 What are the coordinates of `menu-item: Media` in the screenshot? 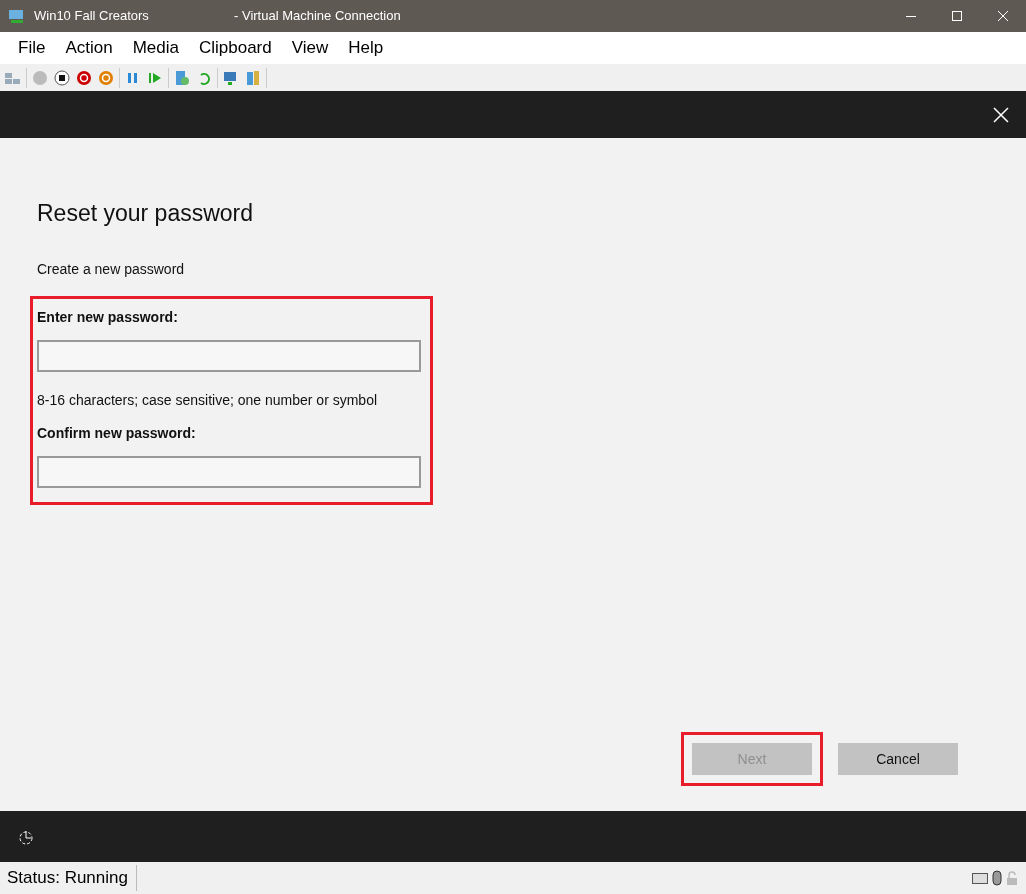 It's located at (155, 48).